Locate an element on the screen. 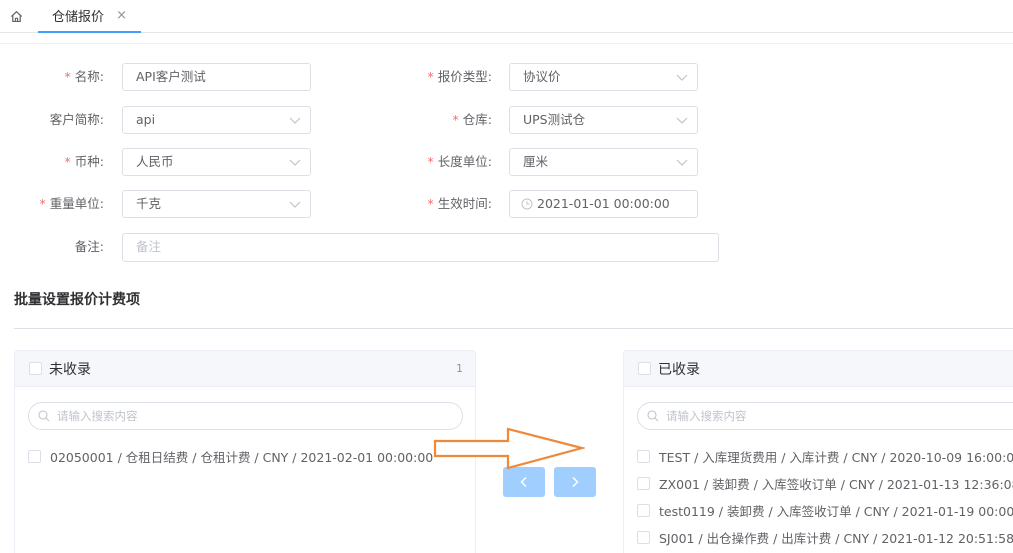 The height and width of the screenshot is (553, 1013). currency-select: 人民币 is located at coordinates (216, 162).